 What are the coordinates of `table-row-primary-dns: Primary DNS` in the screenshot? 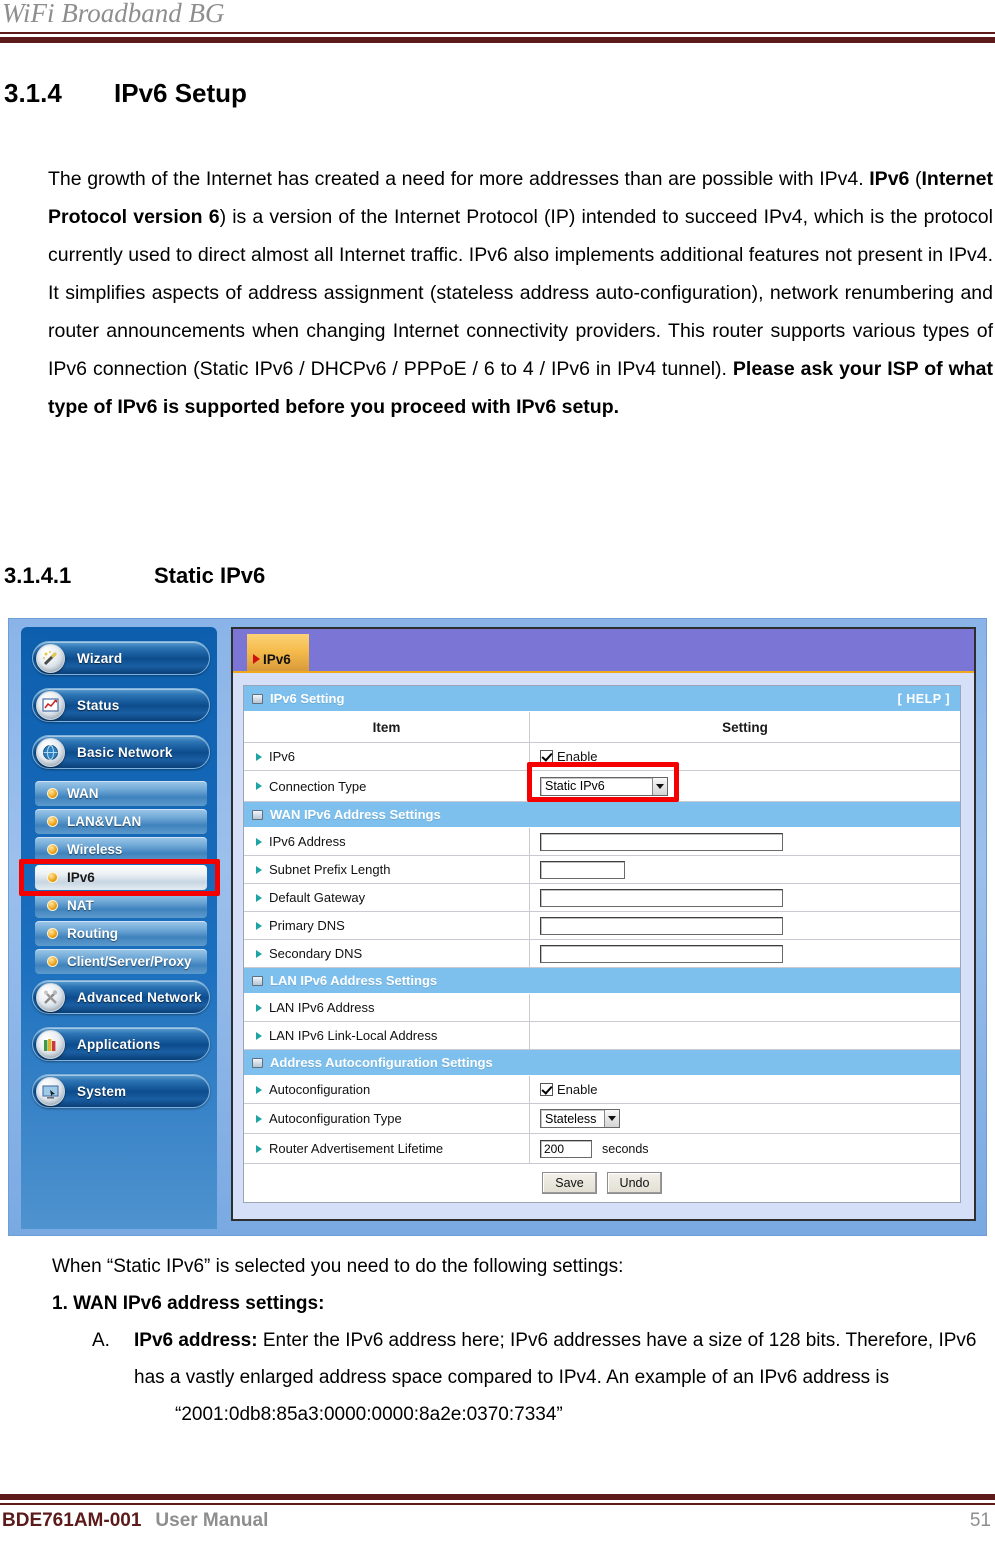 It's located at (602, 926).